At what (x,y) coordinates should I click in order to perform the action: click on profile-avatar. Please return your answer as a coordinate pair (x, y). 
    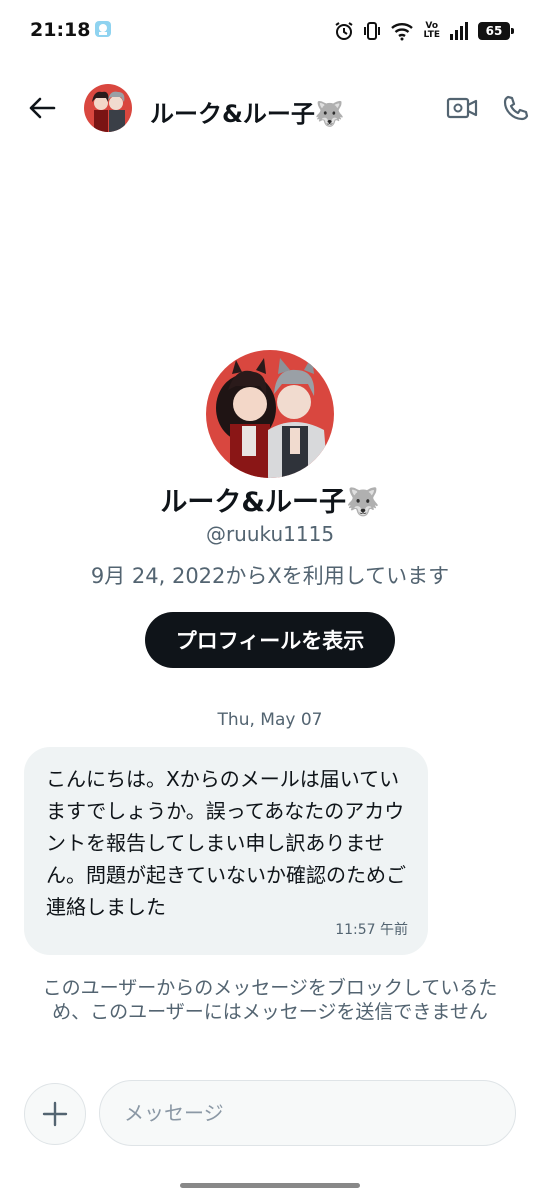
    Looking at the image, I should click on (270, 414).